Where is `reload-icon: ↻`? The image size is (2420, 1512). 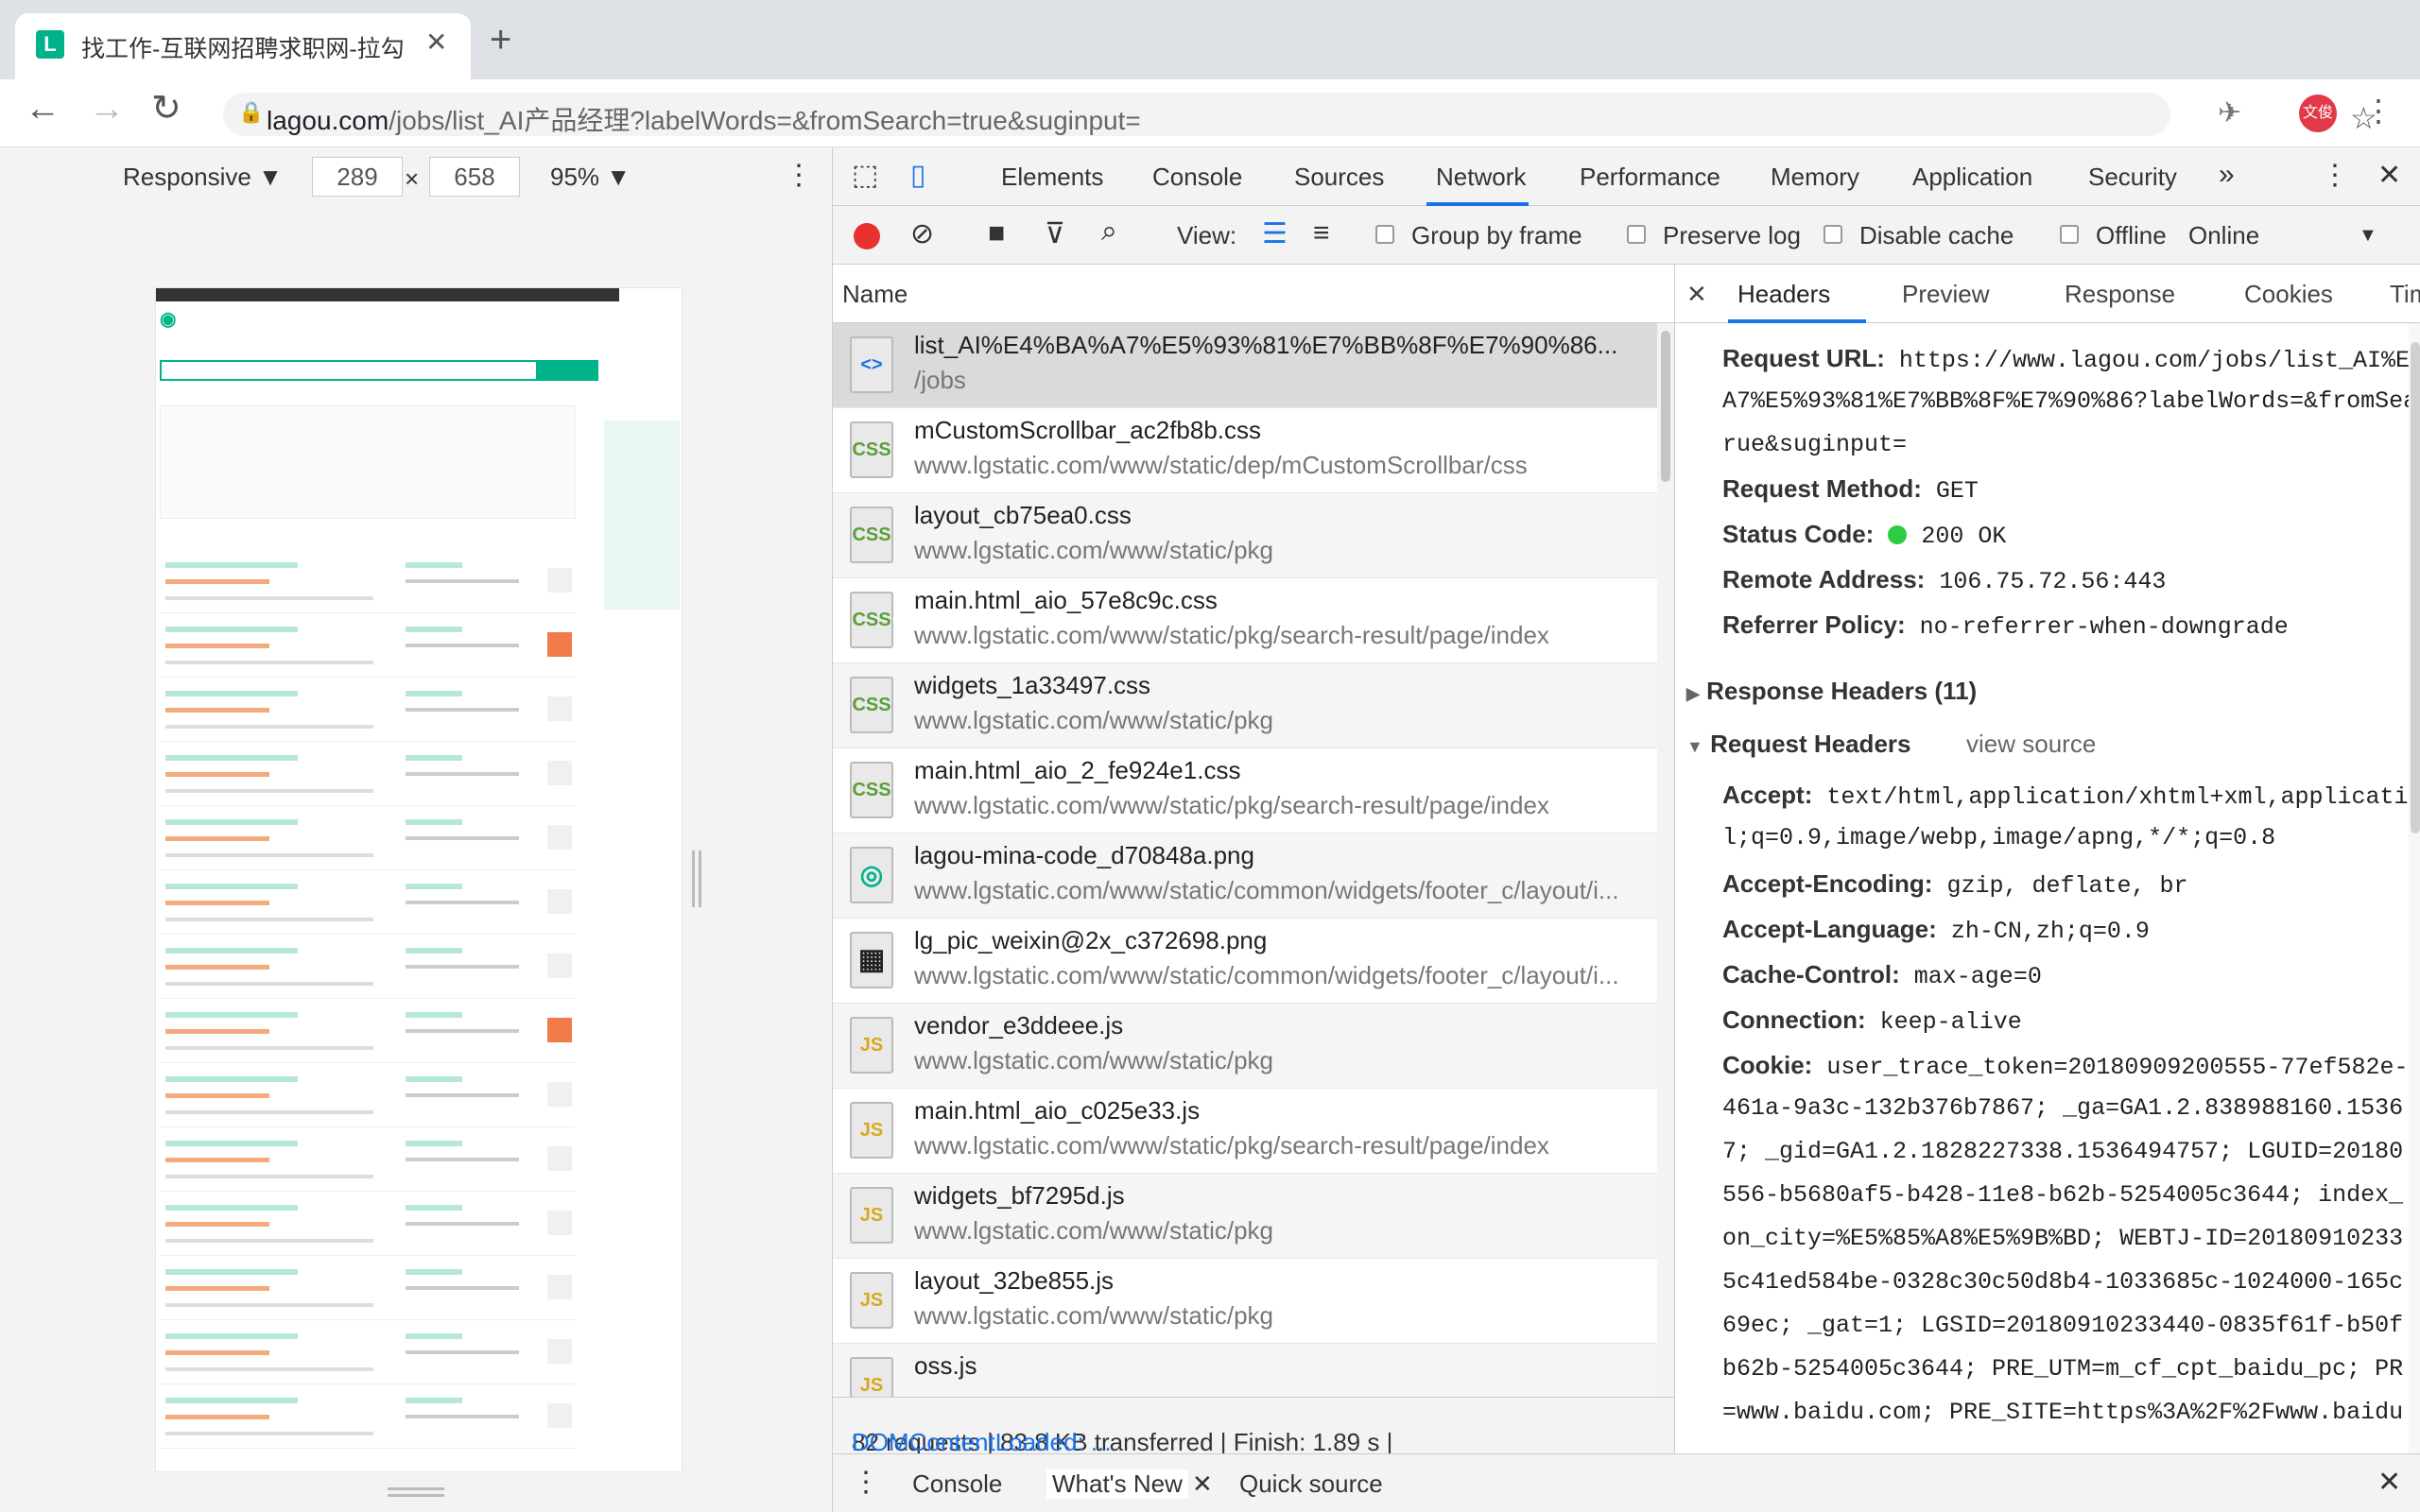 reload-icon: ↻ is located at coordinates (166, 109).